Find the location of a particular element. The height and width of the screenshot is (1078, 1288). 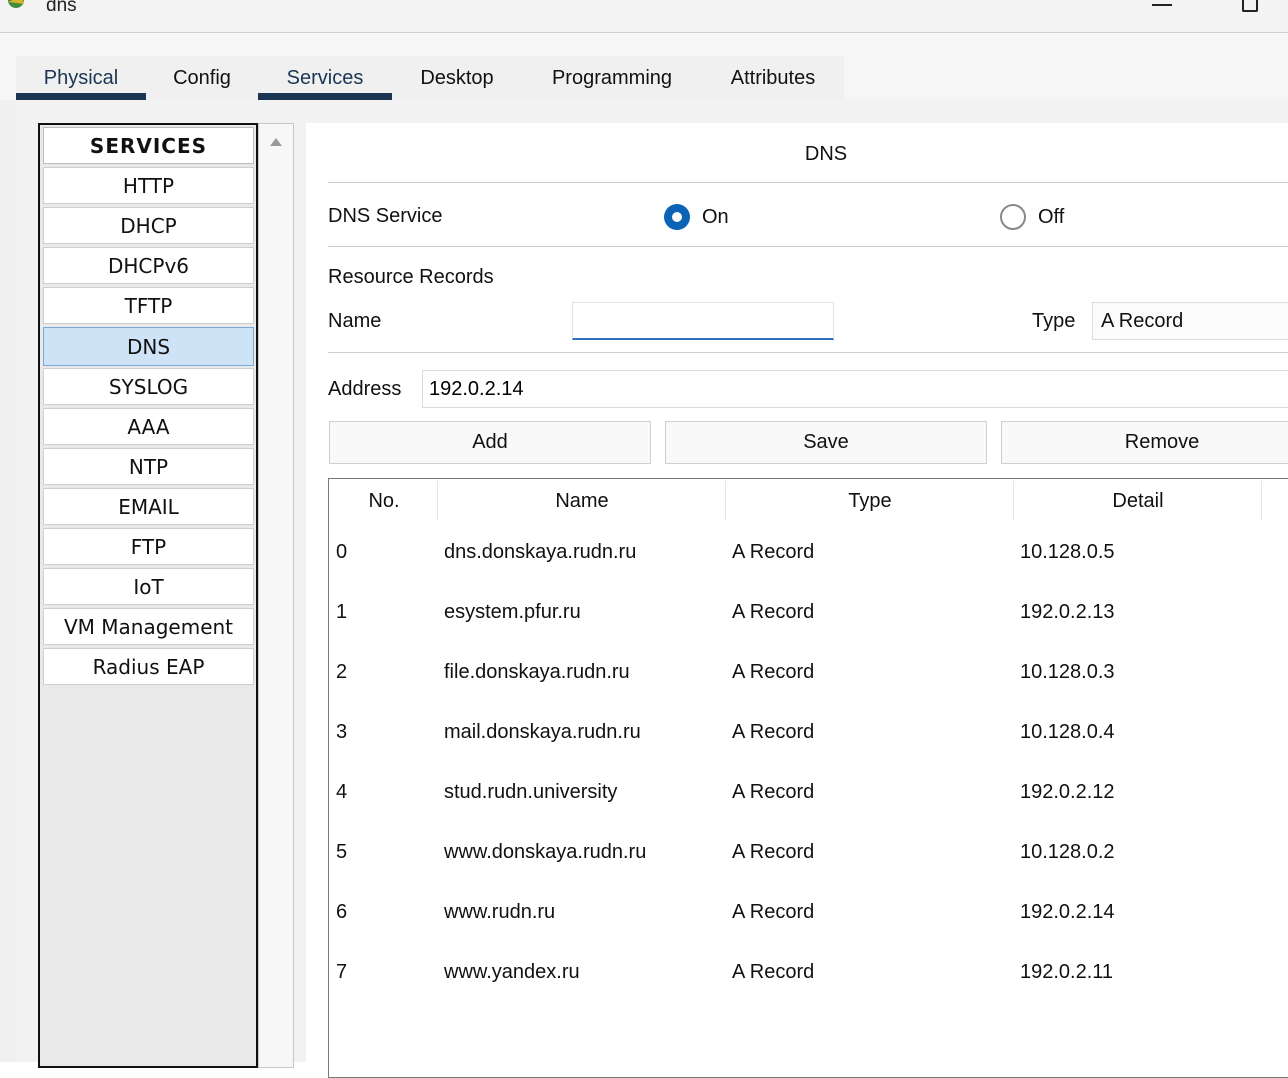

cell-name: stud.rudn.university is located at coordinates (531, 792).